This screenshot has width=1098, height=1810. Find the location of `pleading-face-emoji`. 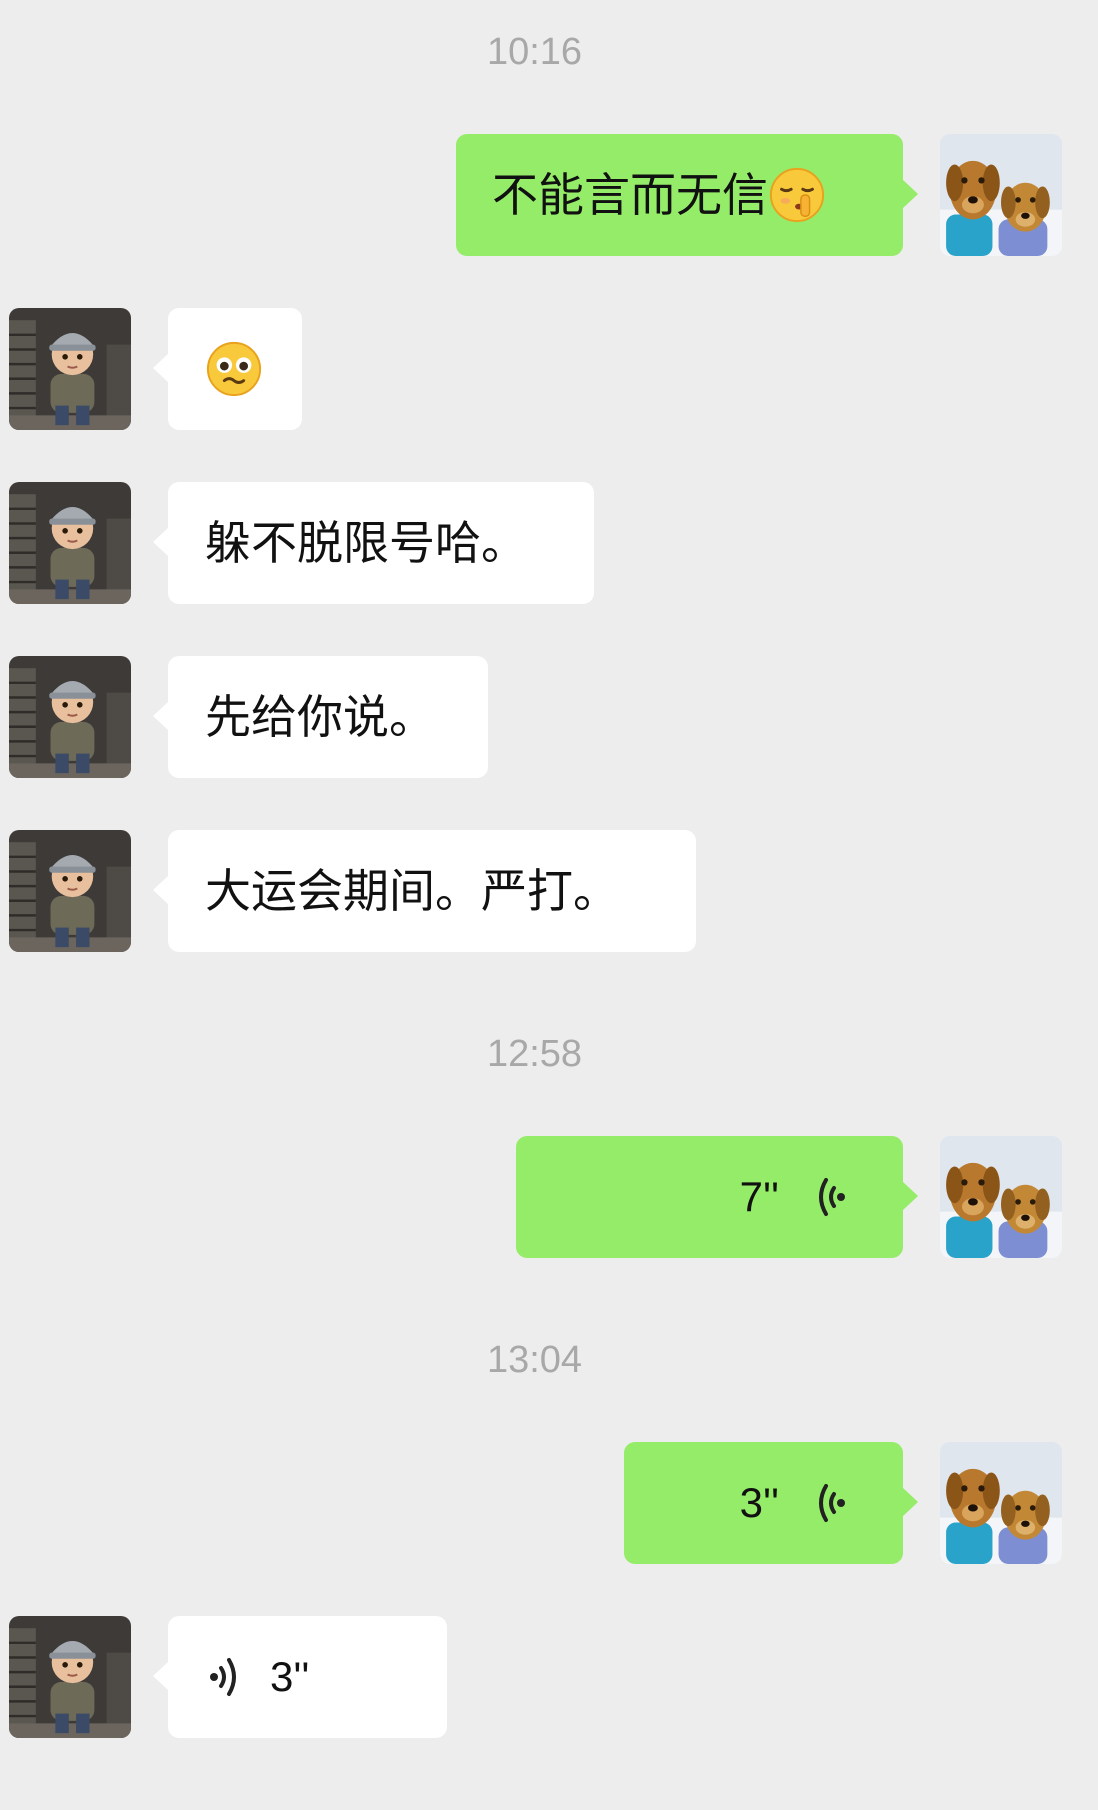

pleading-face-emoji is located at coordinates (234, 369).